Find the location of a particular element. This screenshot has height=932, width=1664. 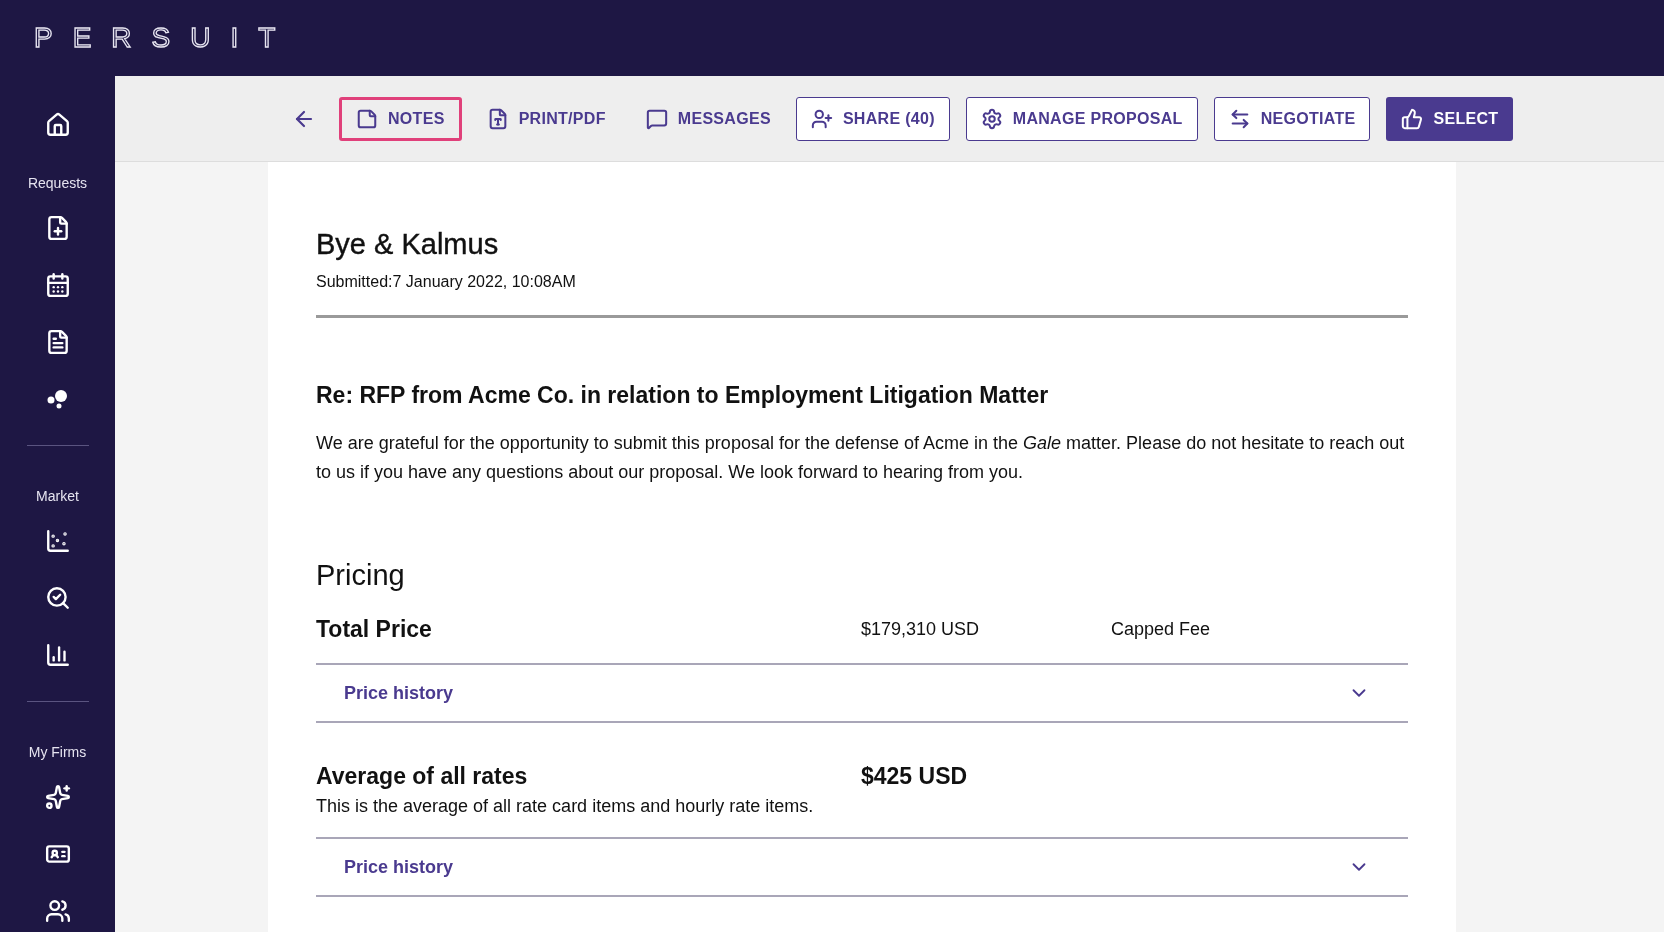

section-title: Pricing is located at coordinates (361, 575).